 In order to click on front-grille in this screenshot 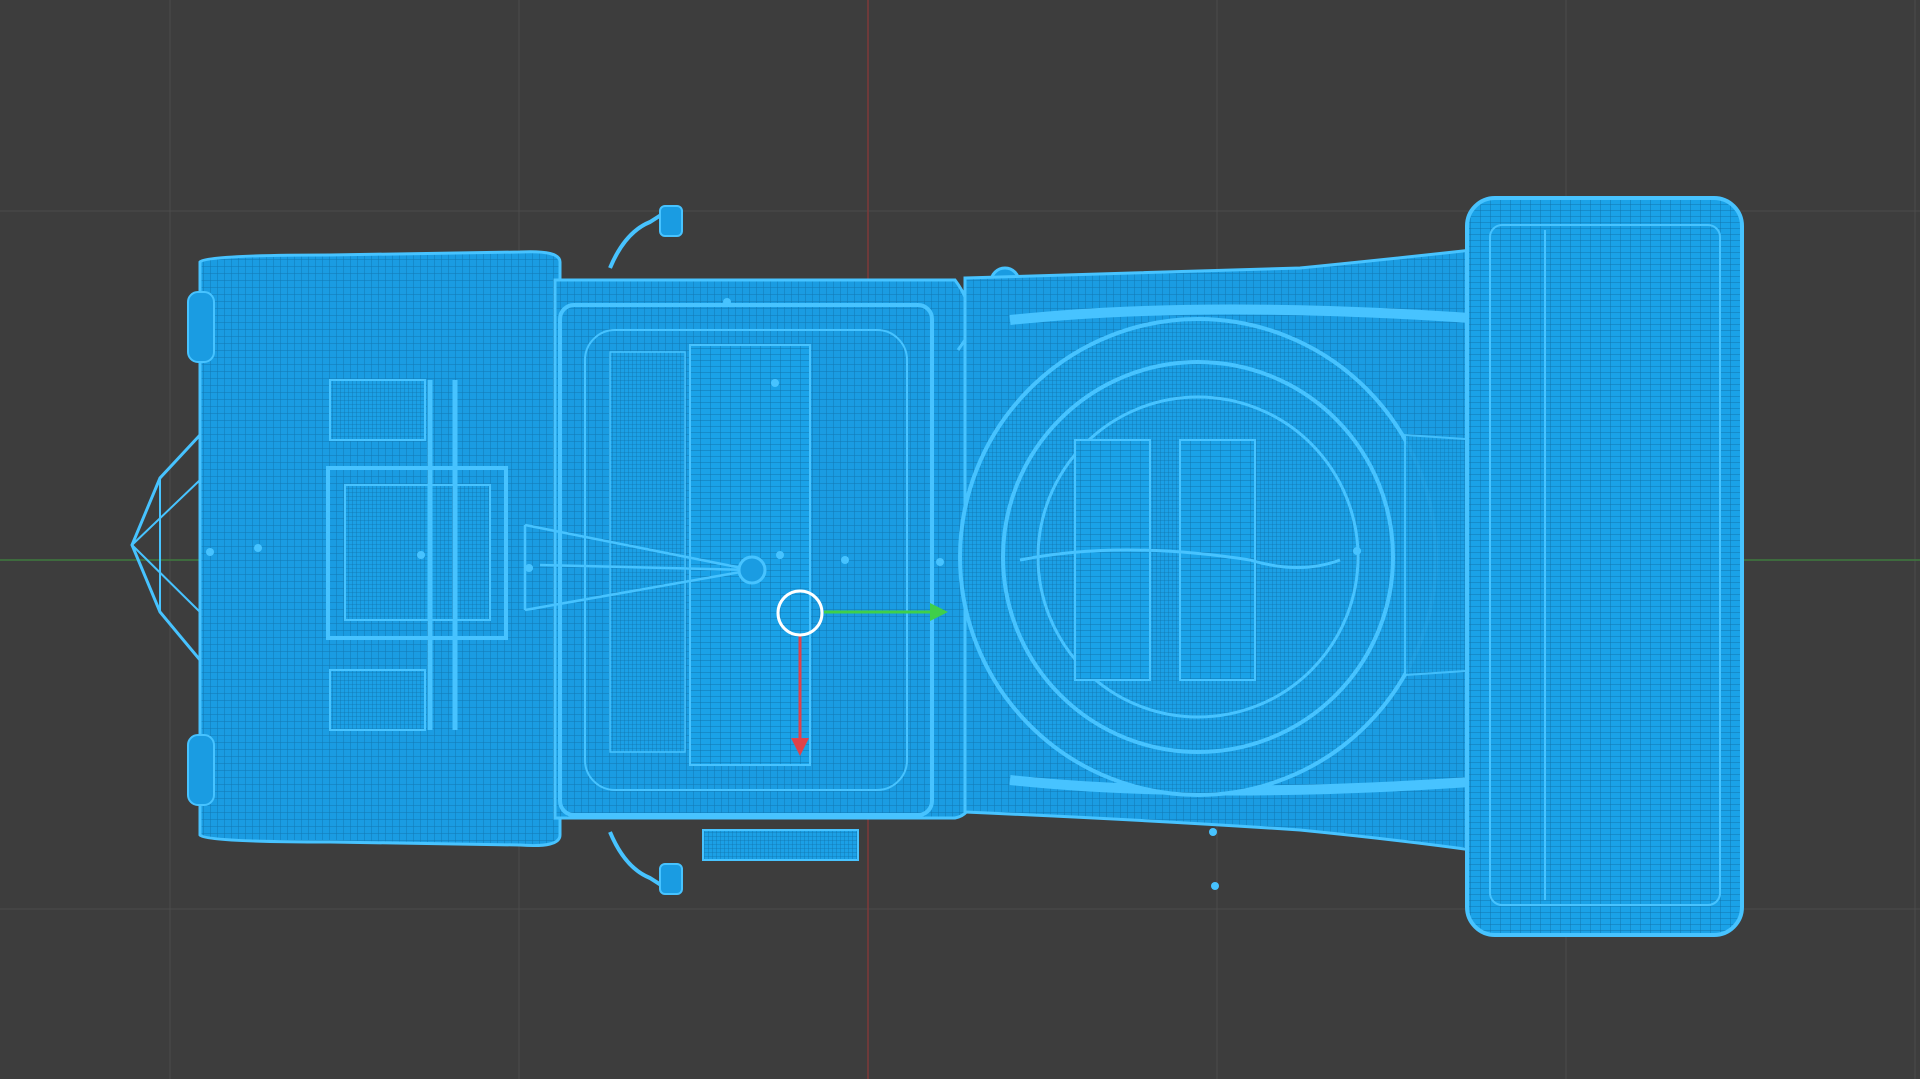, I will do `click(166, 548)`.